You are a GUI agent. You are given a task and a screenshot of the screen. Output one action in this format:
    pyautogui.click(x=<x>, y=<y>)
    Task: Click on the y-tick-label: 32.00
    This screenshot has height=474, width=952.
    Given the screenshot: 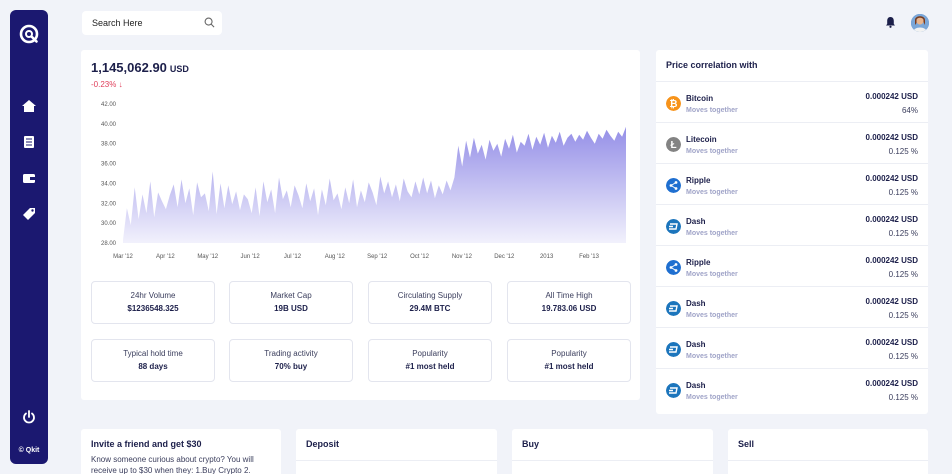 What is the action you would take?
    pyautogui.click(x=109, y=204)
    